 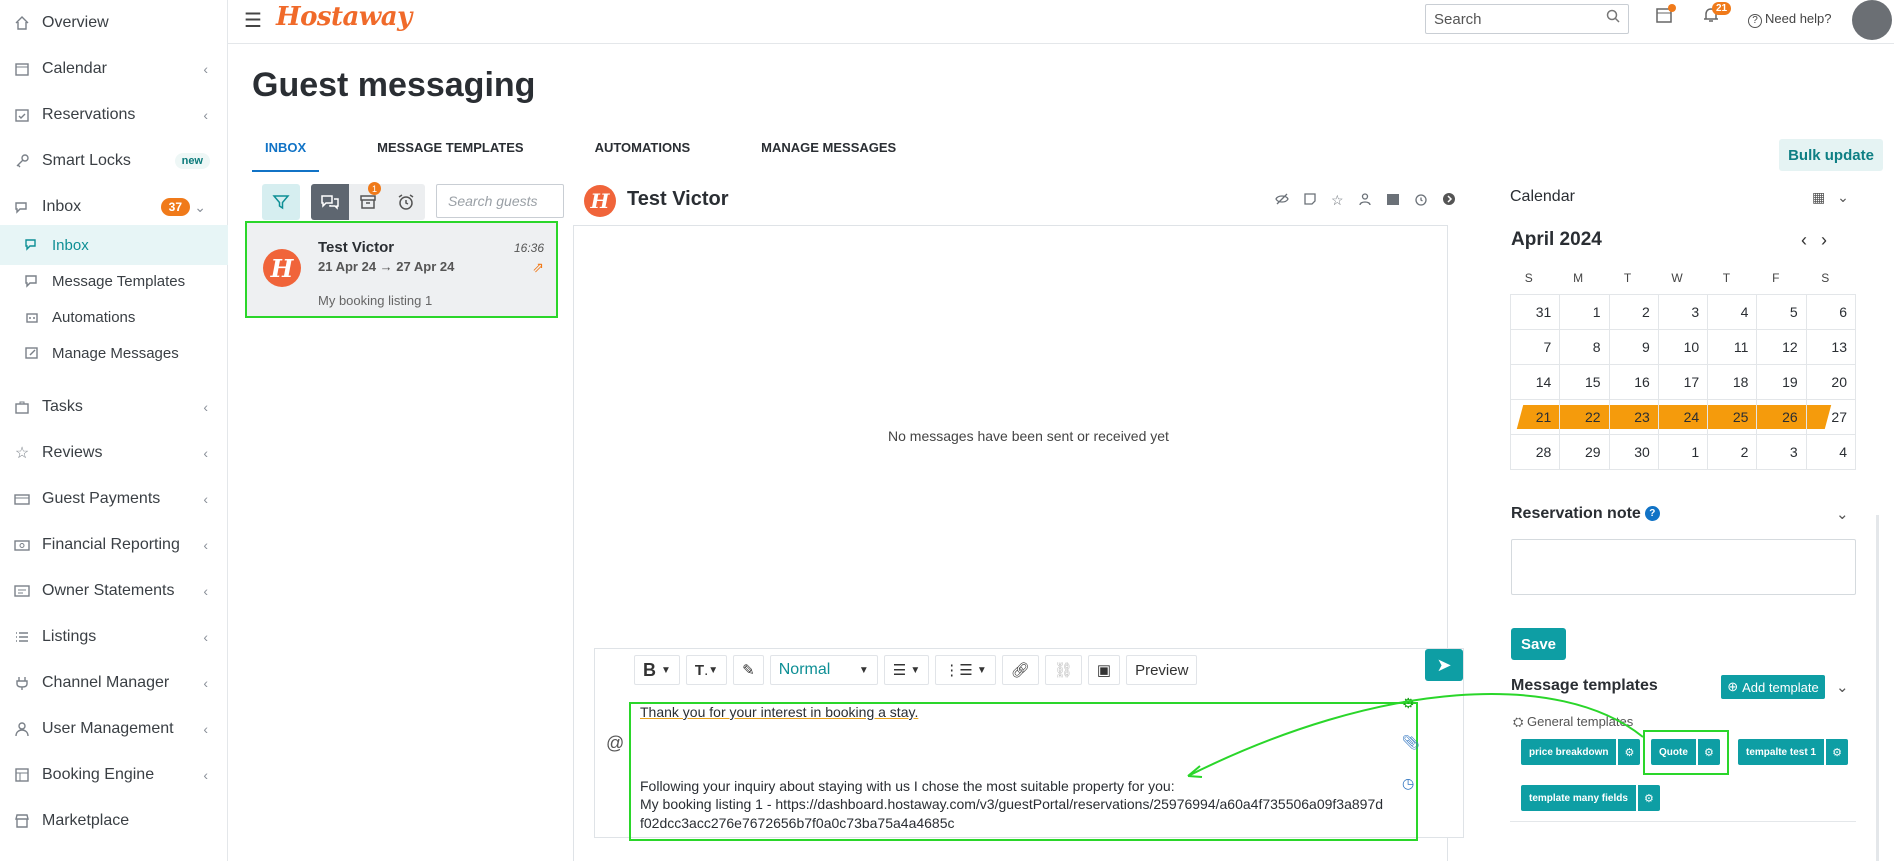 What do you see at coordinates (114, 161) in the screenshot?
I see `sidebar-item-smart-locks: Smart Locks new` at bounding box center [114, 161].